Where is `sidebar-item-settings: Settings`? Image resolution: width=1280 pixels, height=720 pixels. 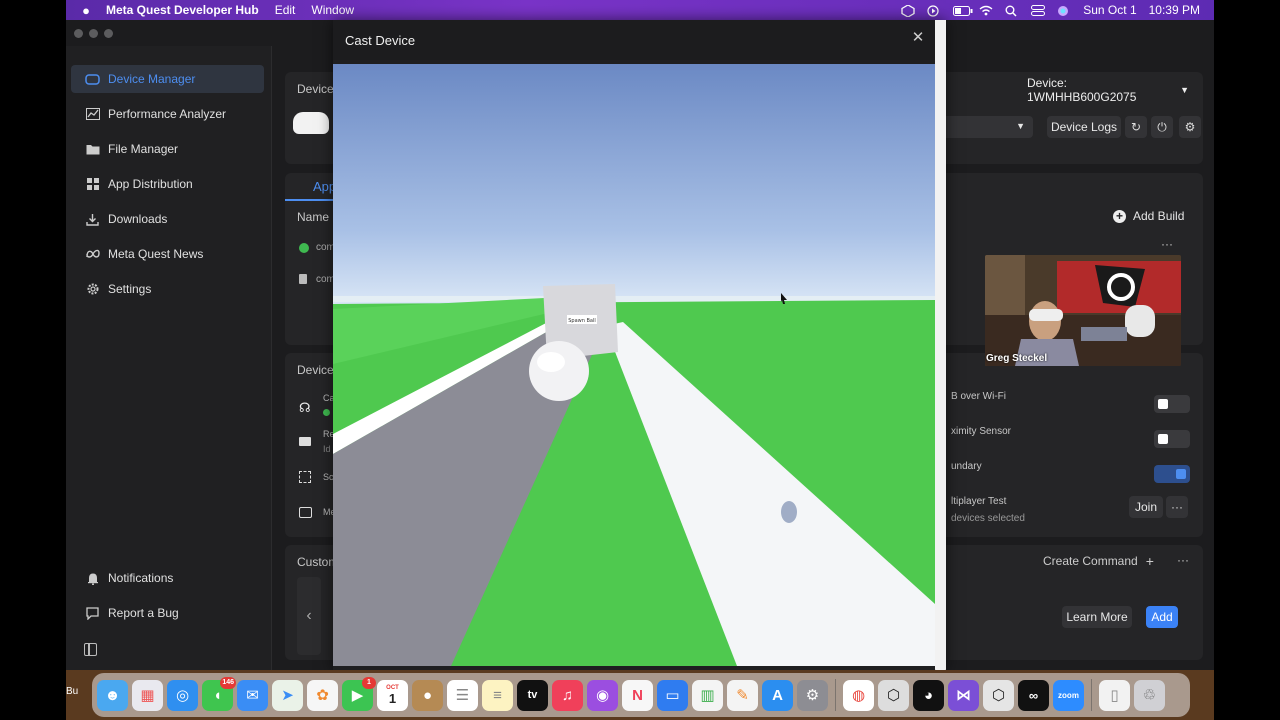
sidebar-item-settings: Settings is located at coordinates (167, 289).